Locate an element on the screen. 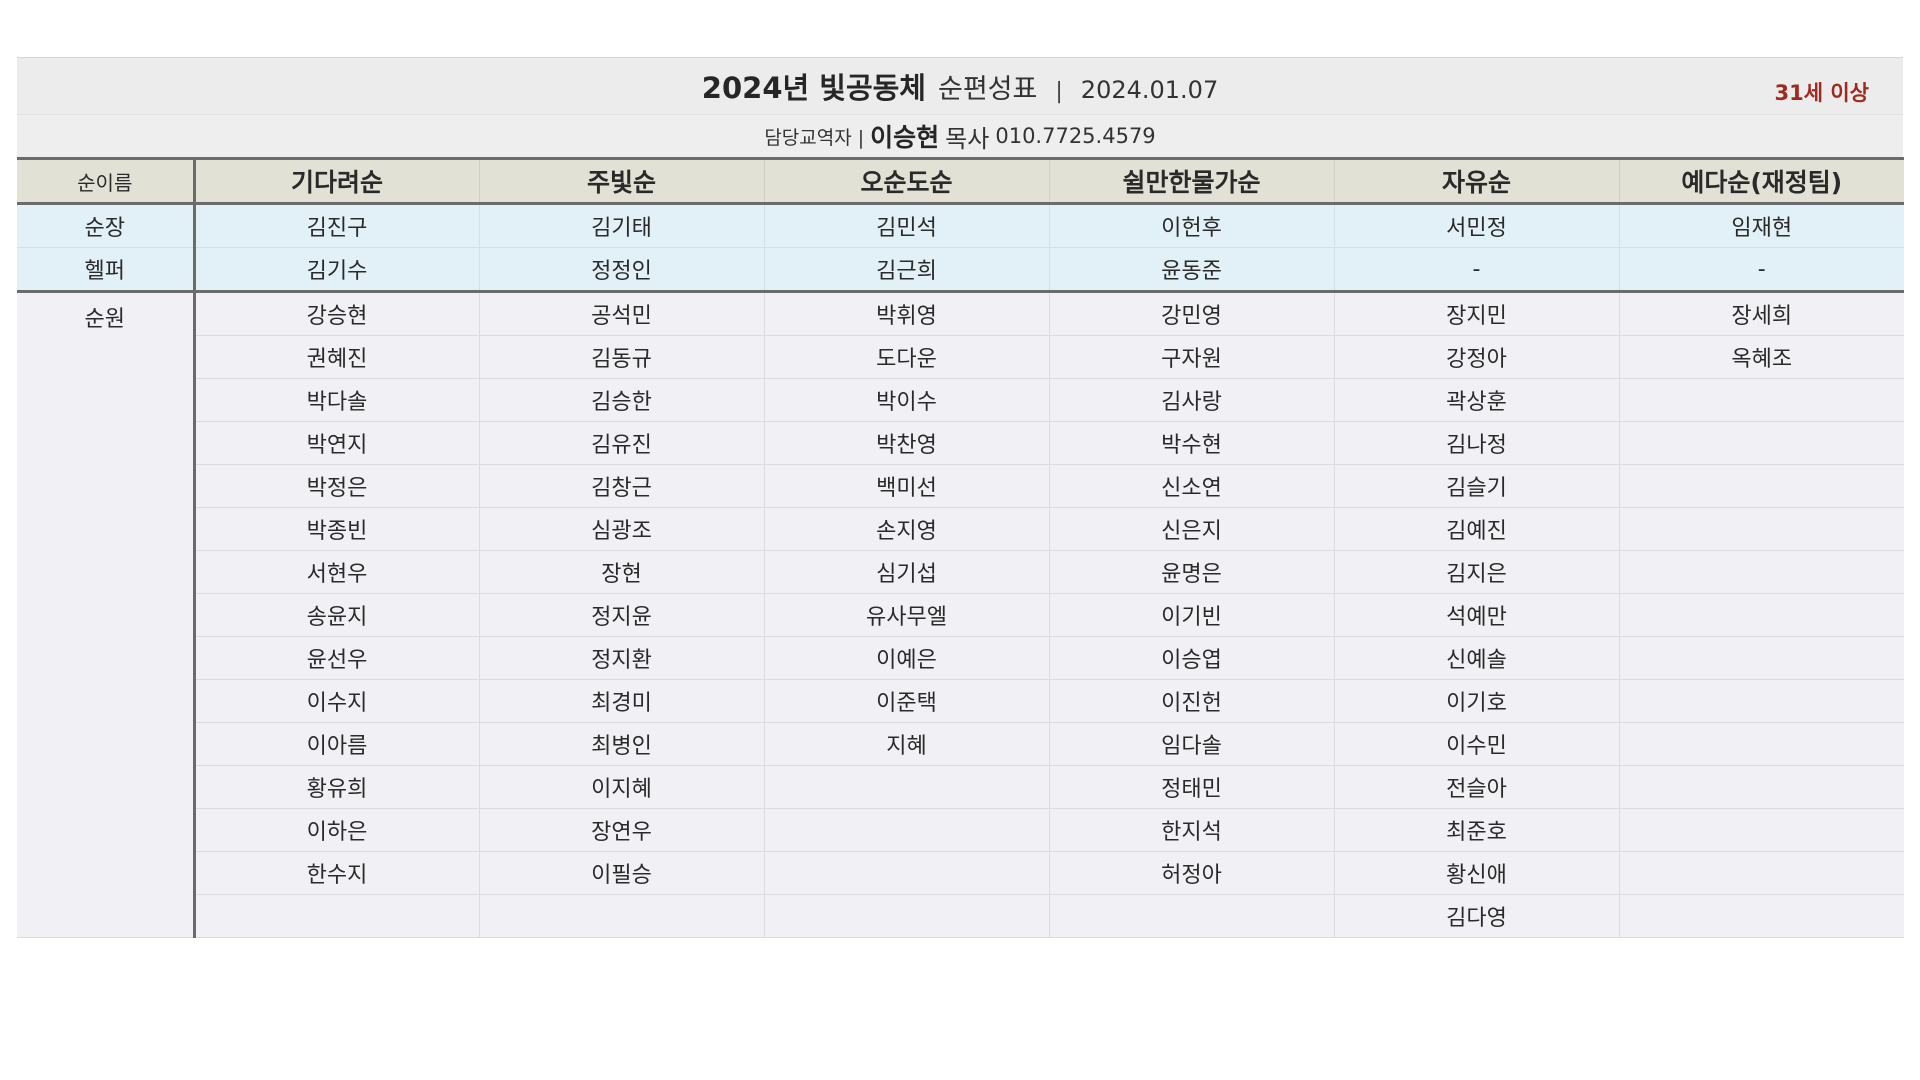  table-row: 윤선우 정지환 이예은 이승엽 신예솔 is located at coordinates (960, 658).